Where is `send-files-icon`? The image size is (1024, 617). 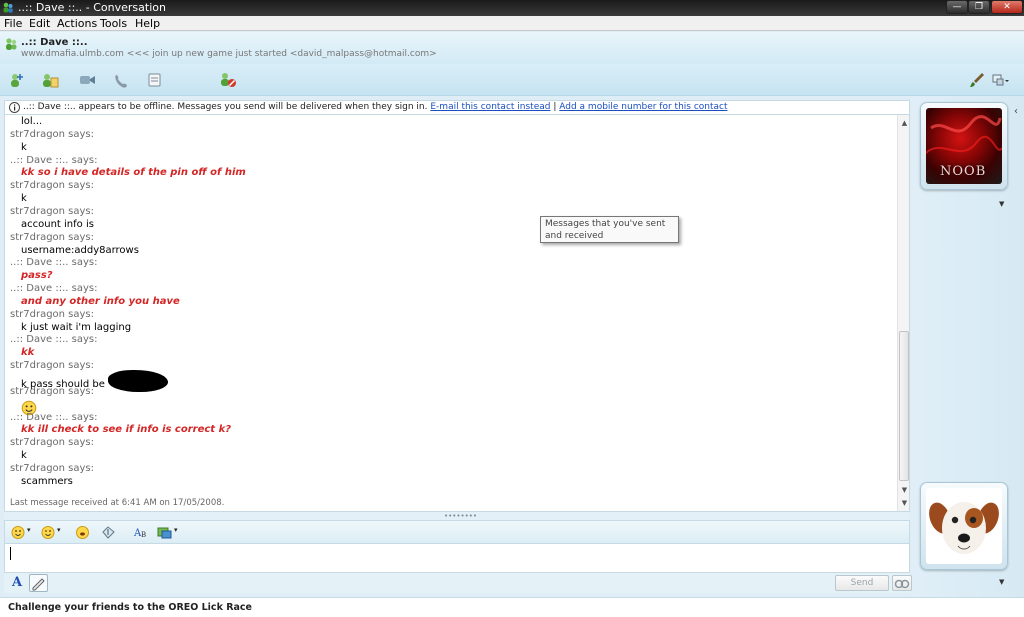
send-files-icon is located at coordinates (50, 80).